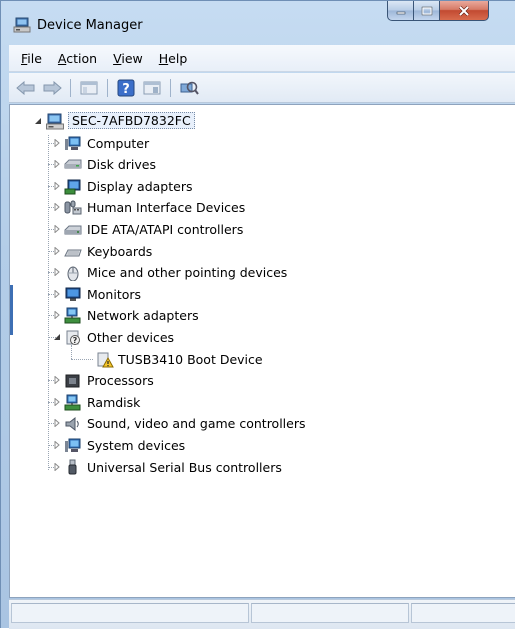  I want to click on help-button: ?, so click(126, 88).